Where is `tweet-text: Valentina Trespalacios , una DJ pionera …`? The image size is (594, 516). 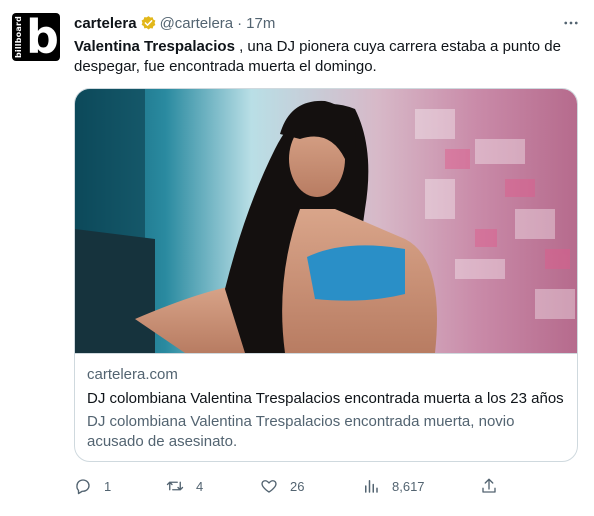
tweet-text: Valentina Trespalacios , una DJ pionera … is located at coordinates (324, 57).